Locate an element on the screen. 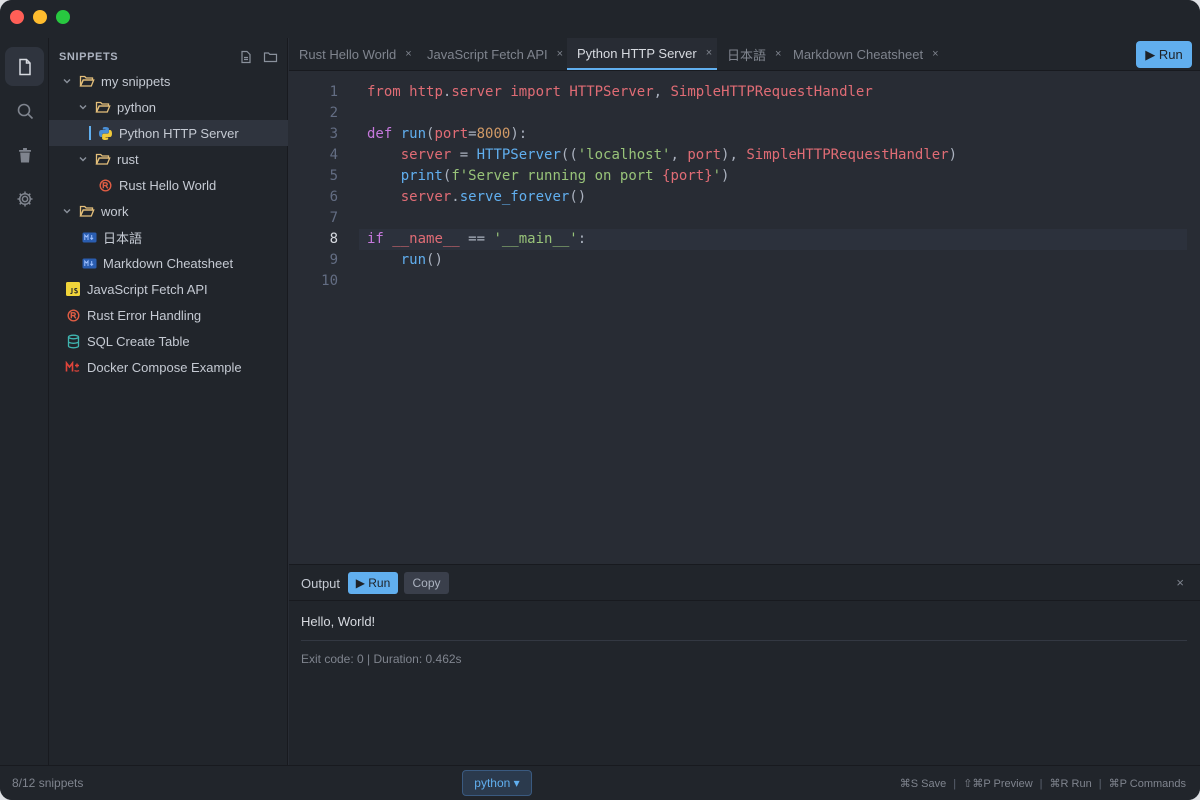  tree-item-label: JavaScript Fetch API is located at coordinates (147, 289).